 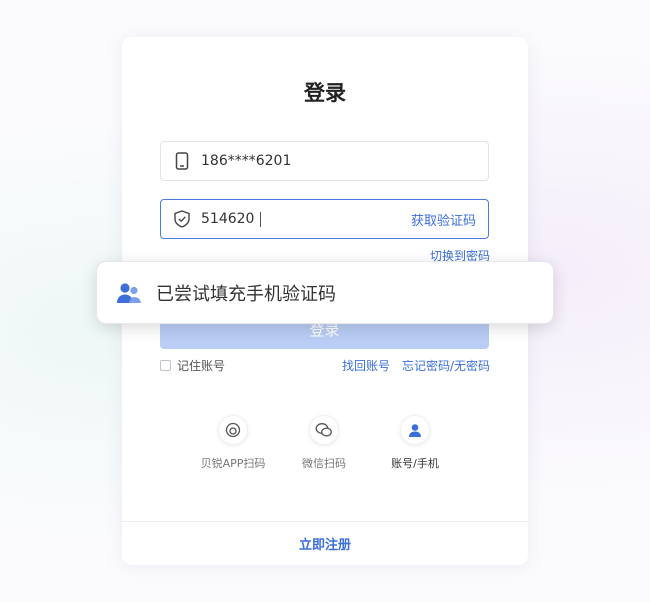 I want to click on account-links: 找回账号 忘记密码/无密码, so click(x=416, y=365).